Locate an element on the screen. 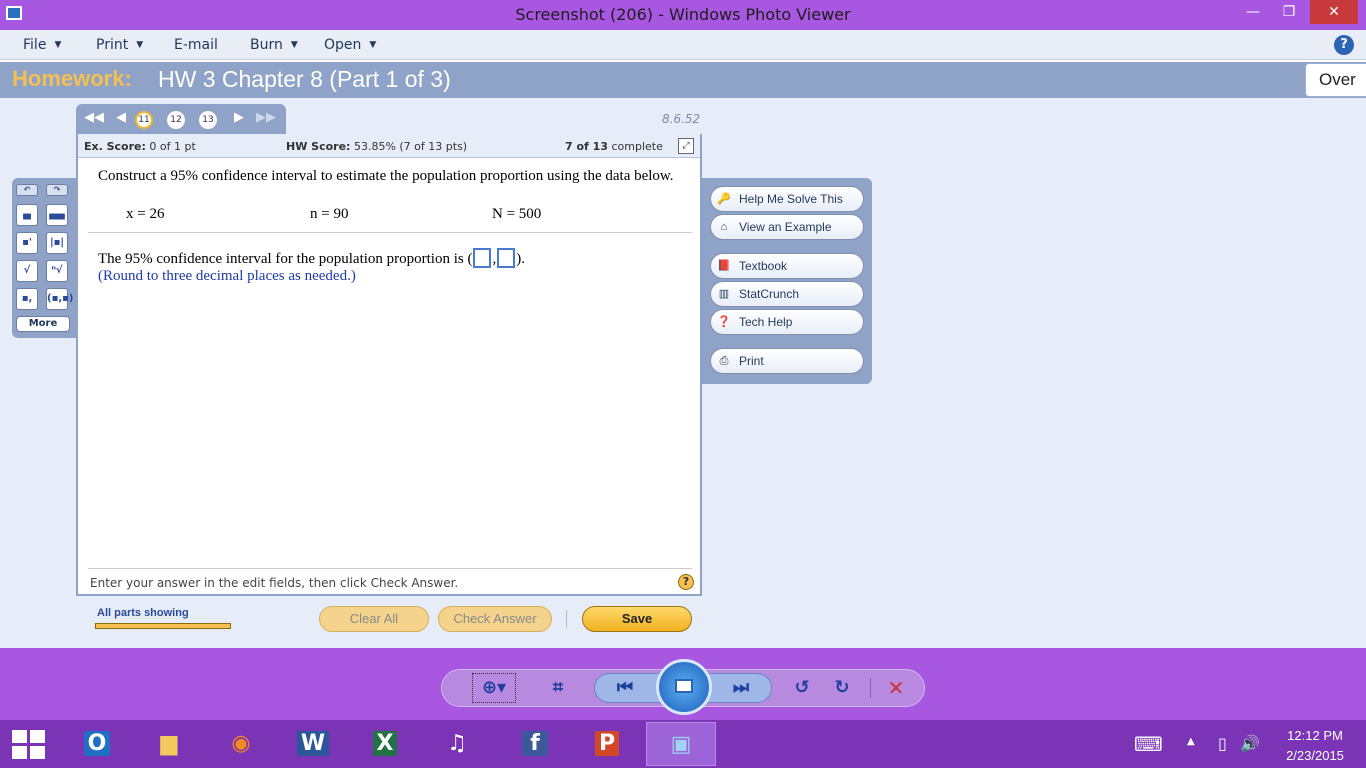 Image resolution: width=1366 pixels, height=768 pixels. tech-help-button: ❓ Tech Help is located at coordinates (787, 322).